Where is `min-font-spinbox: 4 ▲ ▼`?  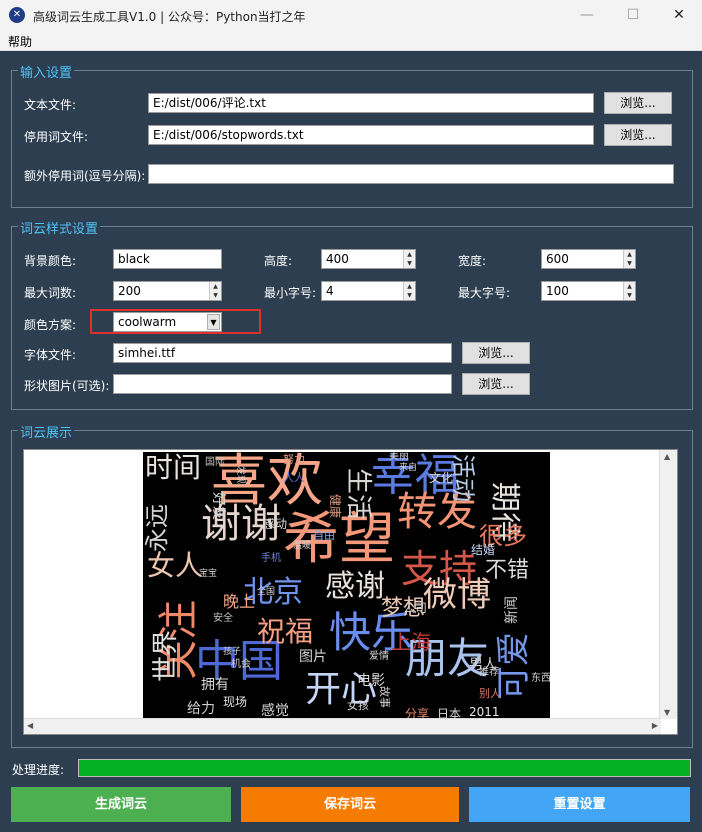 min-font-spinbox: 4 ▲ ▼ is located at coordinates (368, 291).